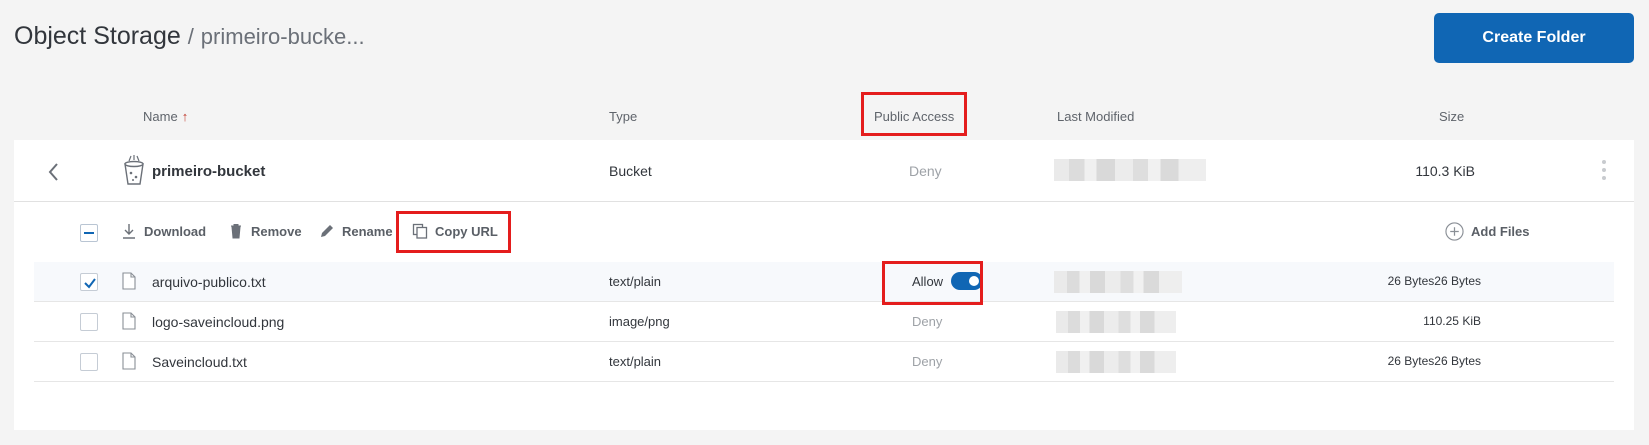 This screenshot has height=445, width=1649. Describe the element at coordinates (209, 282) in the screenshot. I see `file-name: arquivo-publico.txt` at that location.